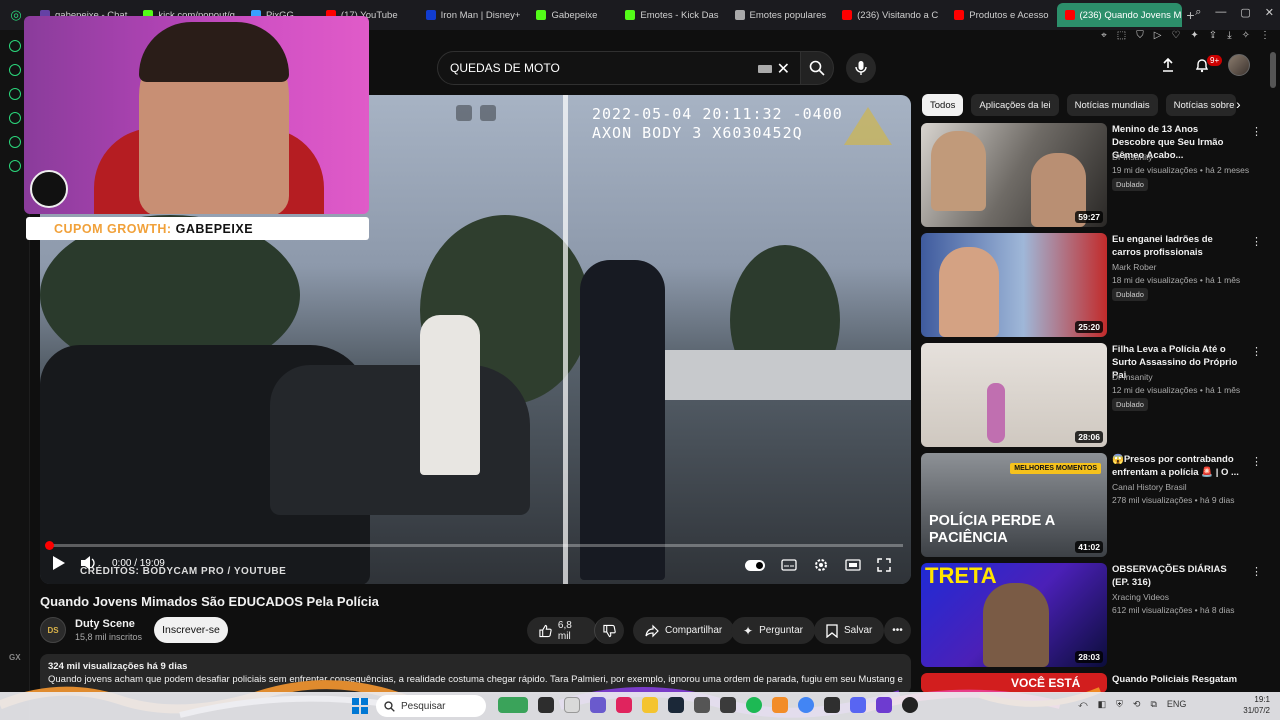 Image resolution: width=1280 pixels, height=720 pixels. Describe the element at coordinates (1158, 37) in the screenshot. I see `play-icon: ▷` at that location.